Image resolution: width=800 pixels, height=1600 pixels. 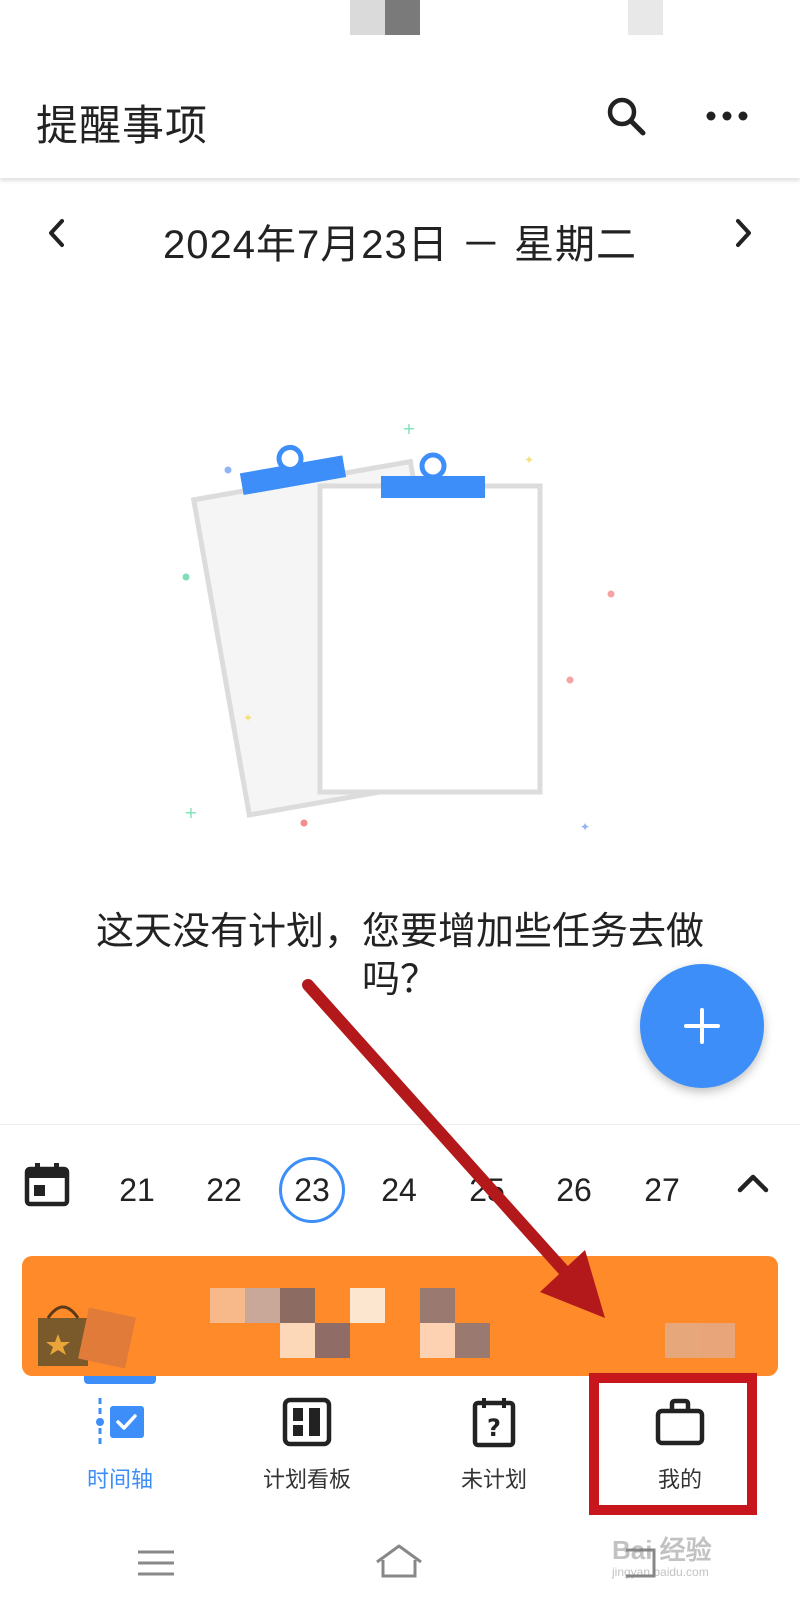 I want to click on chevron-up-icon, so click(x=753, y=1183).